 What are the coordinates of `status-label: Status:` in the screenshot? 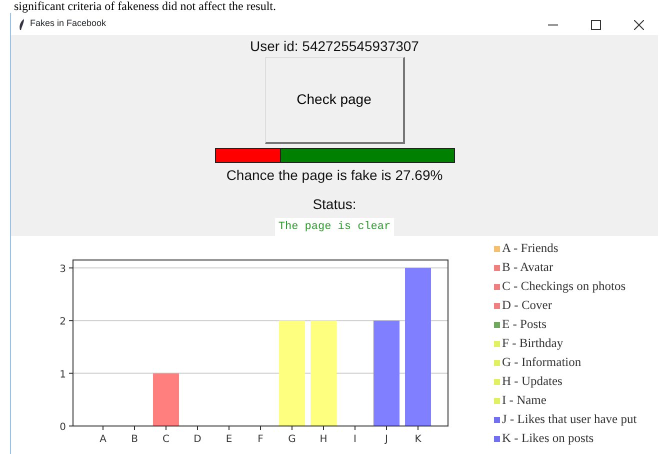 It's located at (334, 204).